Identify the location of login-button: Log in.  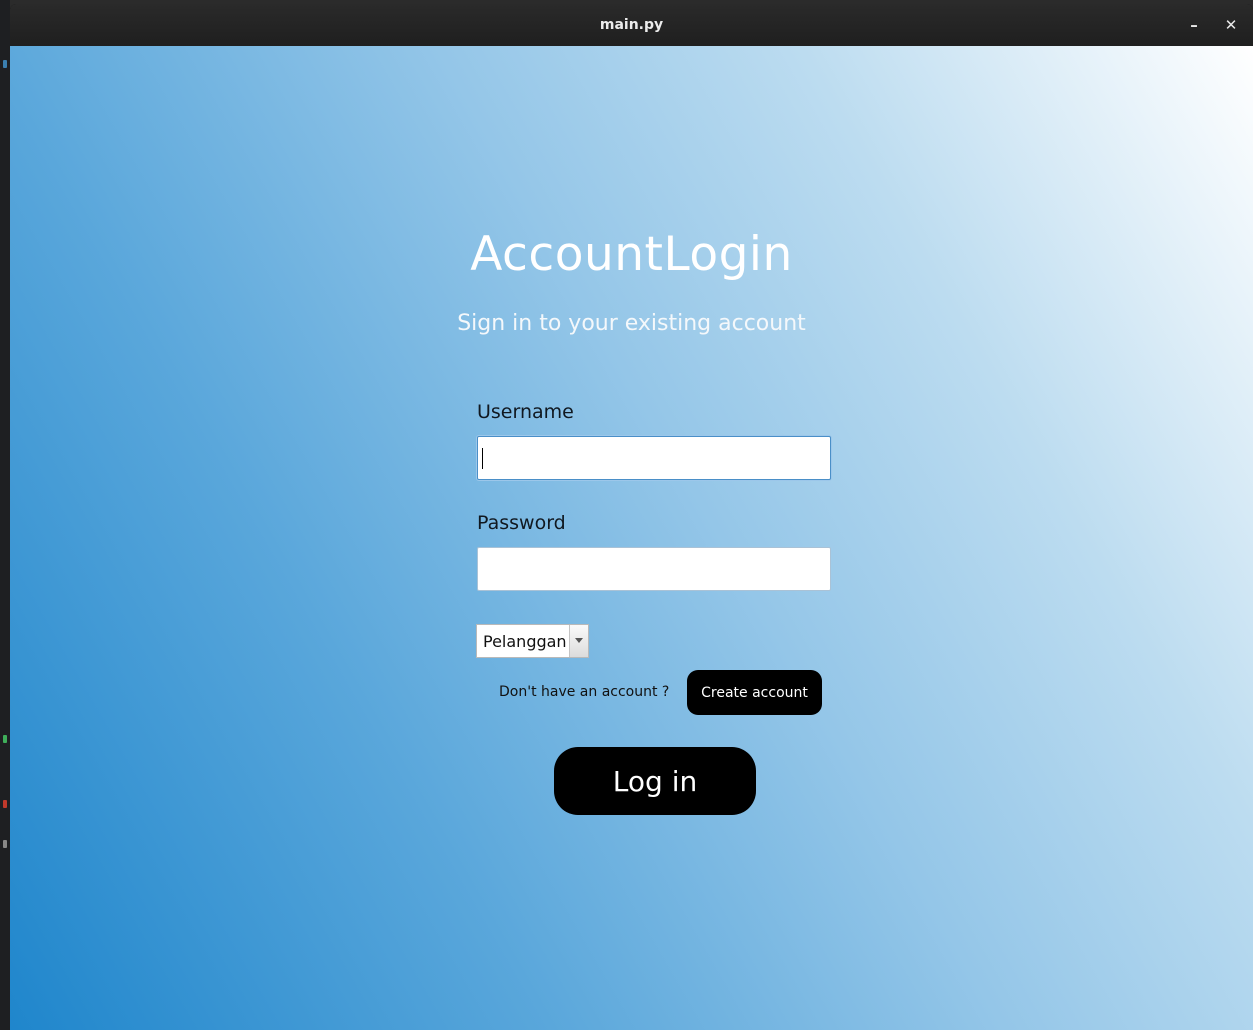
(655, 781).